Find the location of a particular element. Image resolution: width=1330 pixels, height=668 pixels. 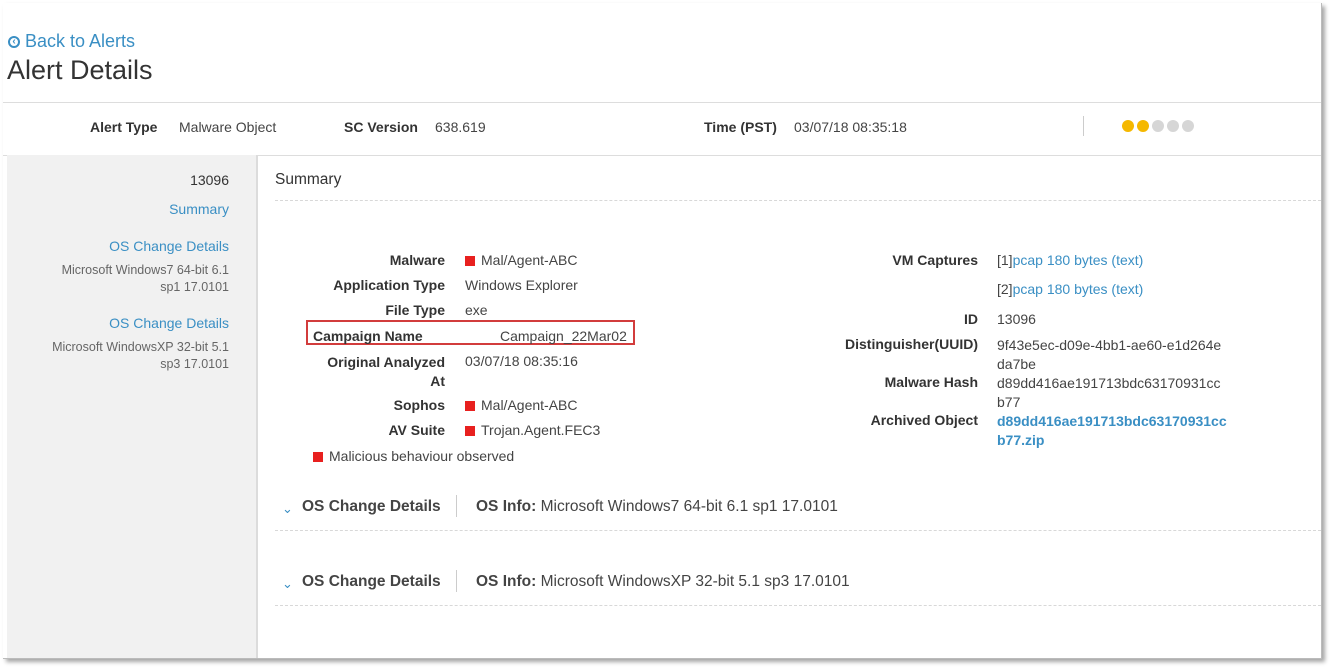

header-divider is located at coordinates (1083, 126).